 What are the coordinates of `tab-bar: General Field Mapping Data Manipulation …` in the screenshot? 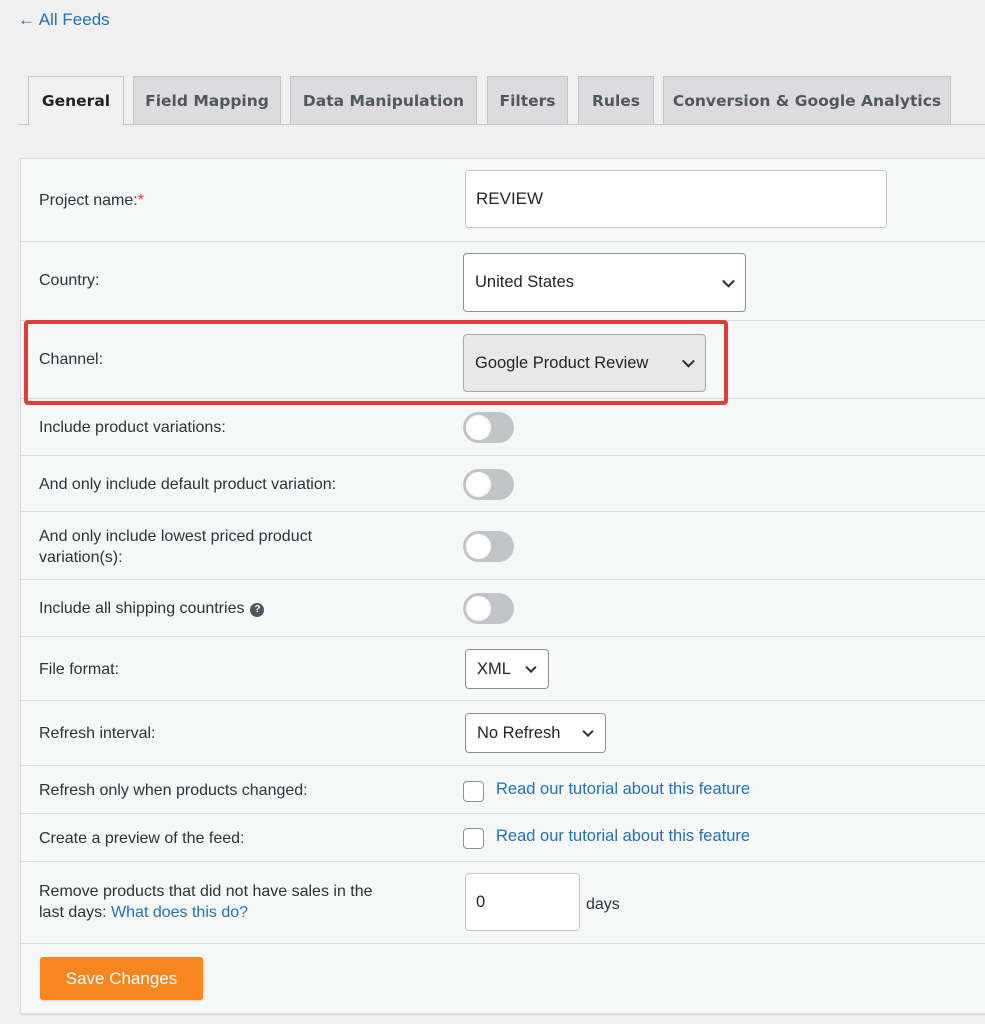 It's located at (501, 101).